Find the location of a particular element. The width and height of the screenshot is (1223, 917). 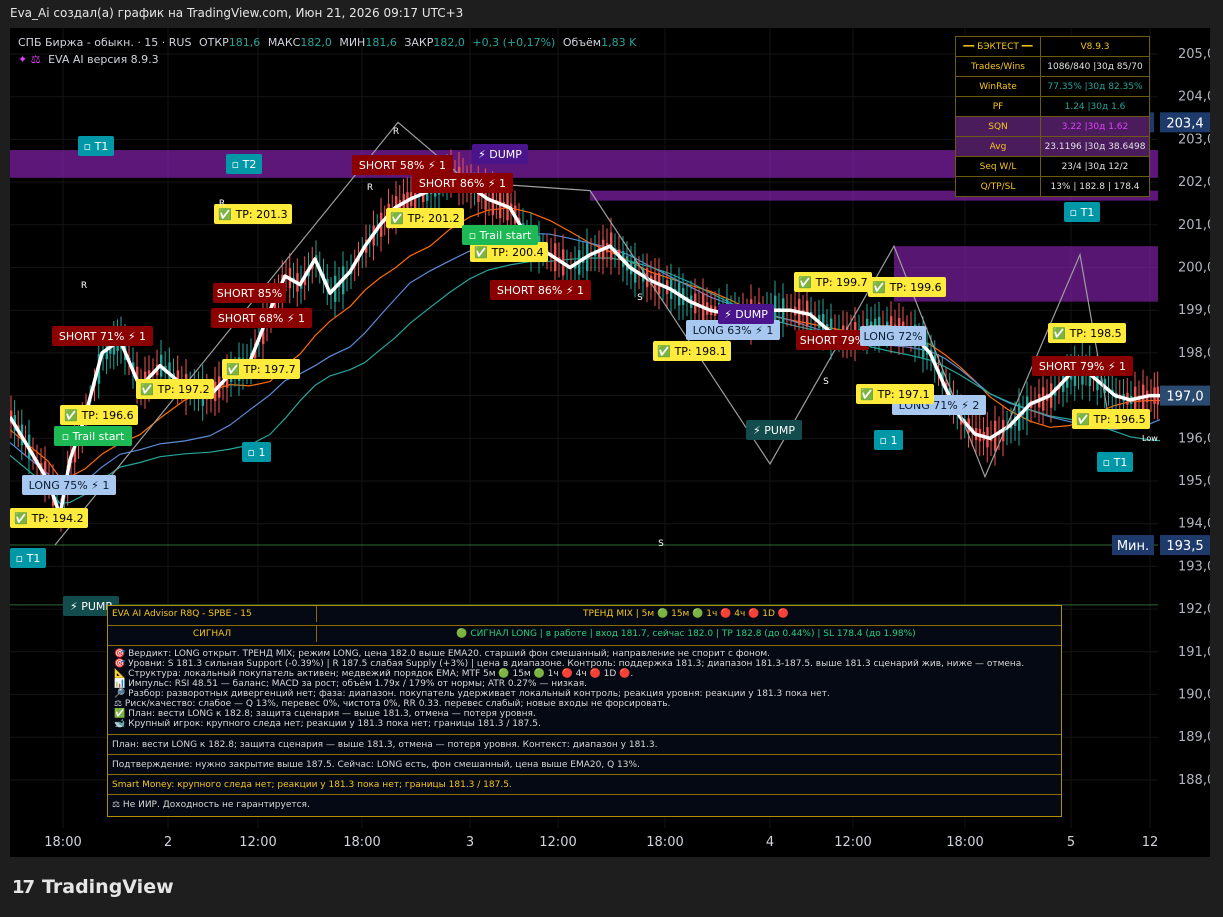

tp-label-text: ✅ TP: 197.7 is located at coordinates (260, 369).